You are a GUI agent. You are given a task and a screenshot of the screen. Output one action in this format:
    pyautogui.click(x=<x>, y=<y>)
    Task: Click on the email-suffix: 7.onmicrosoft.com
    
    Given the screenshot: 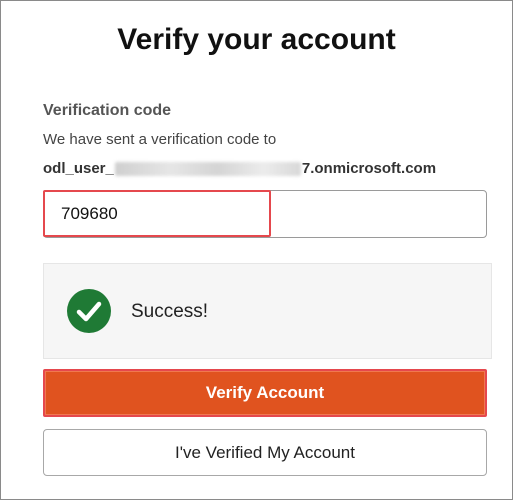 What is the action you would take?
    pyautogui.click(x=369, y=168)
    